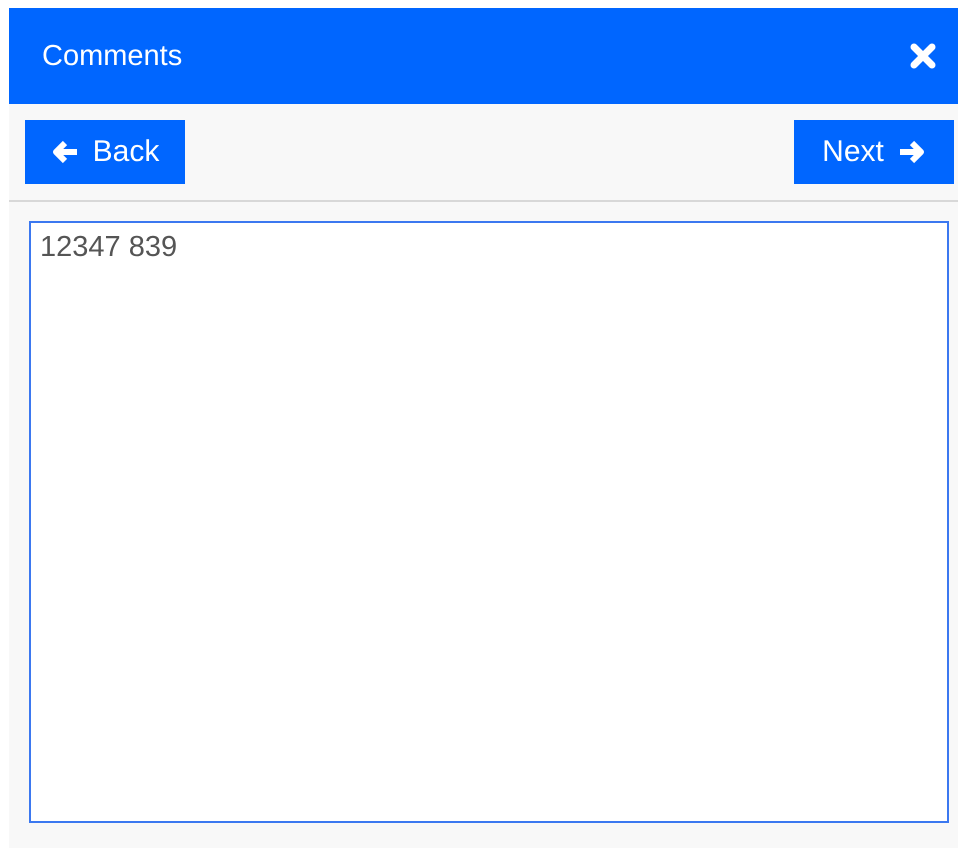 The width and height of the screenshot is (958, 848). Describe the element at coordinates (923, 56) in the screenshot. I see `close-icon` at that location.